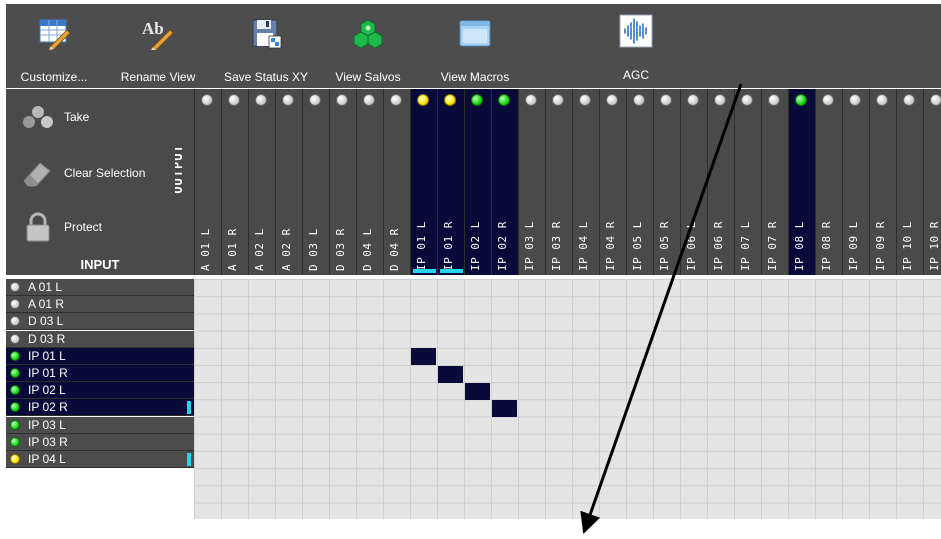 The image size is (941, 539). Describe the element at coordinates (556, 246) in the screenshot. I see `output-label: IP 03 R` at that location.